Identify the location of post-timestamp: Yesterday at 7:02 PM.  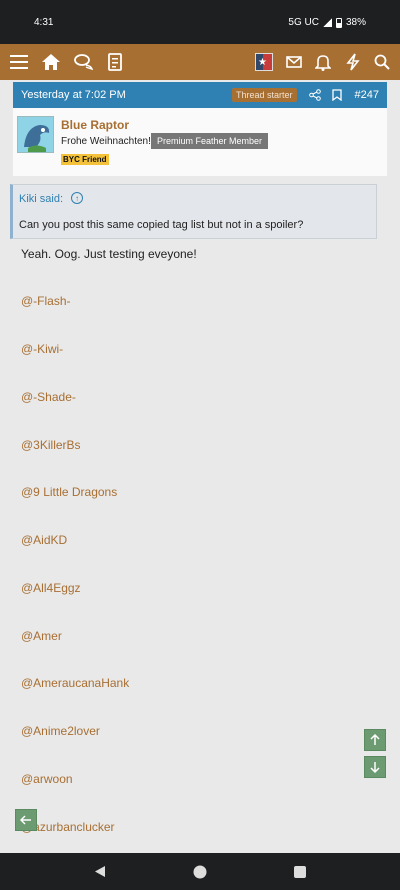
(126, 95).